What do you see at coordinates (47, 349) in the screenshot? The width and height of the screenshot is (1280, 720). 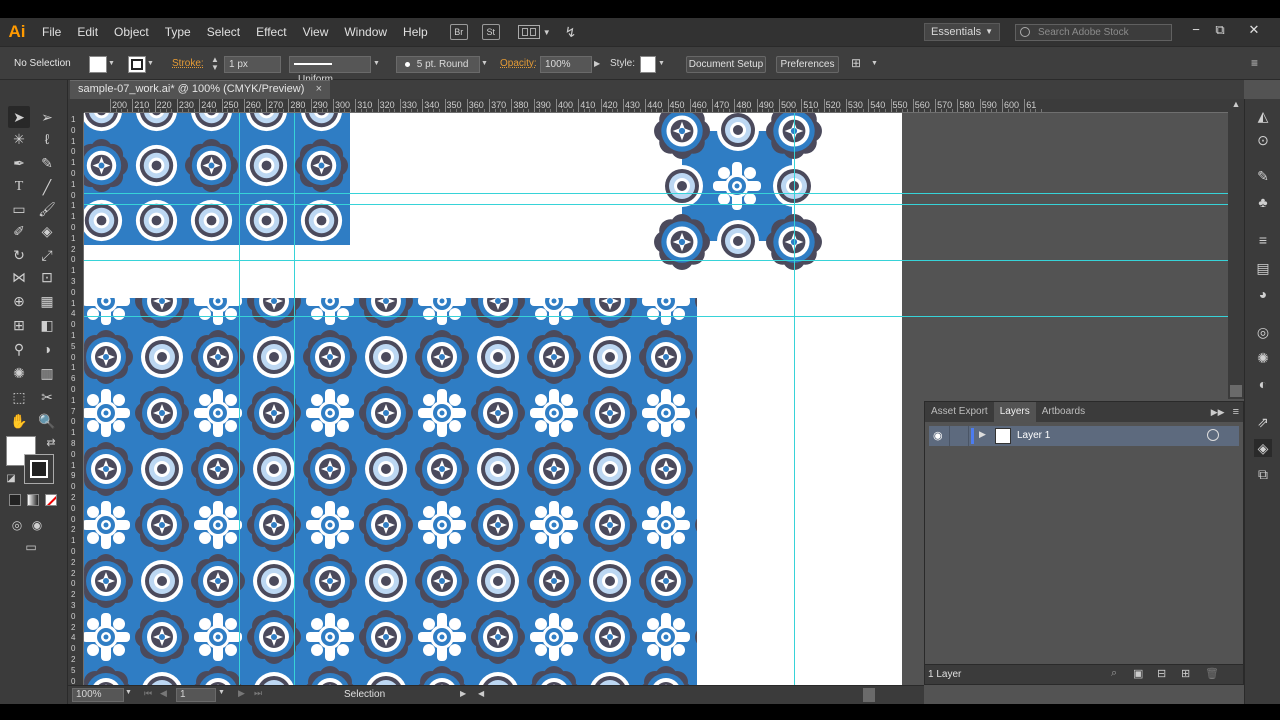 I see `blend-tool-icon: ◑` at bounding box center [47, 349].